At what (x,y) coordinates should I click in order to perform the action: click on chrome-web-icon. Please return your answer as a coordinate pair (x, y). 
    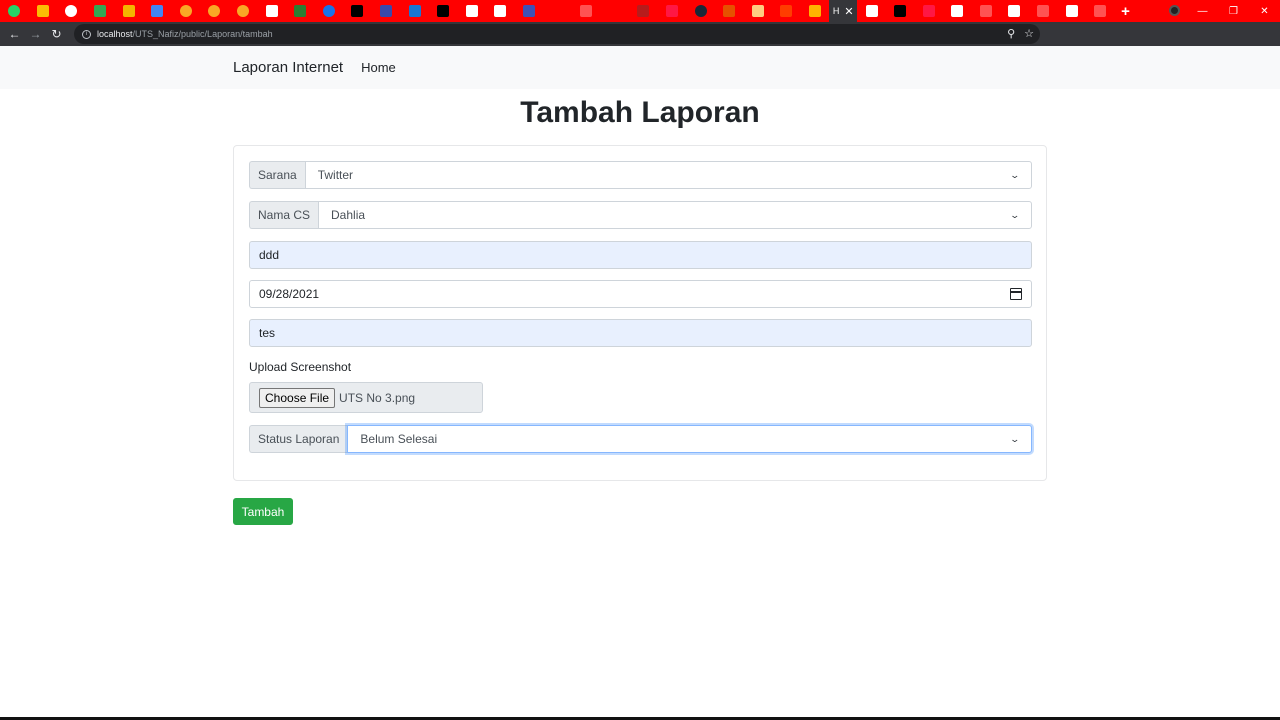
    Looking at the image, I should click on (328, 11).